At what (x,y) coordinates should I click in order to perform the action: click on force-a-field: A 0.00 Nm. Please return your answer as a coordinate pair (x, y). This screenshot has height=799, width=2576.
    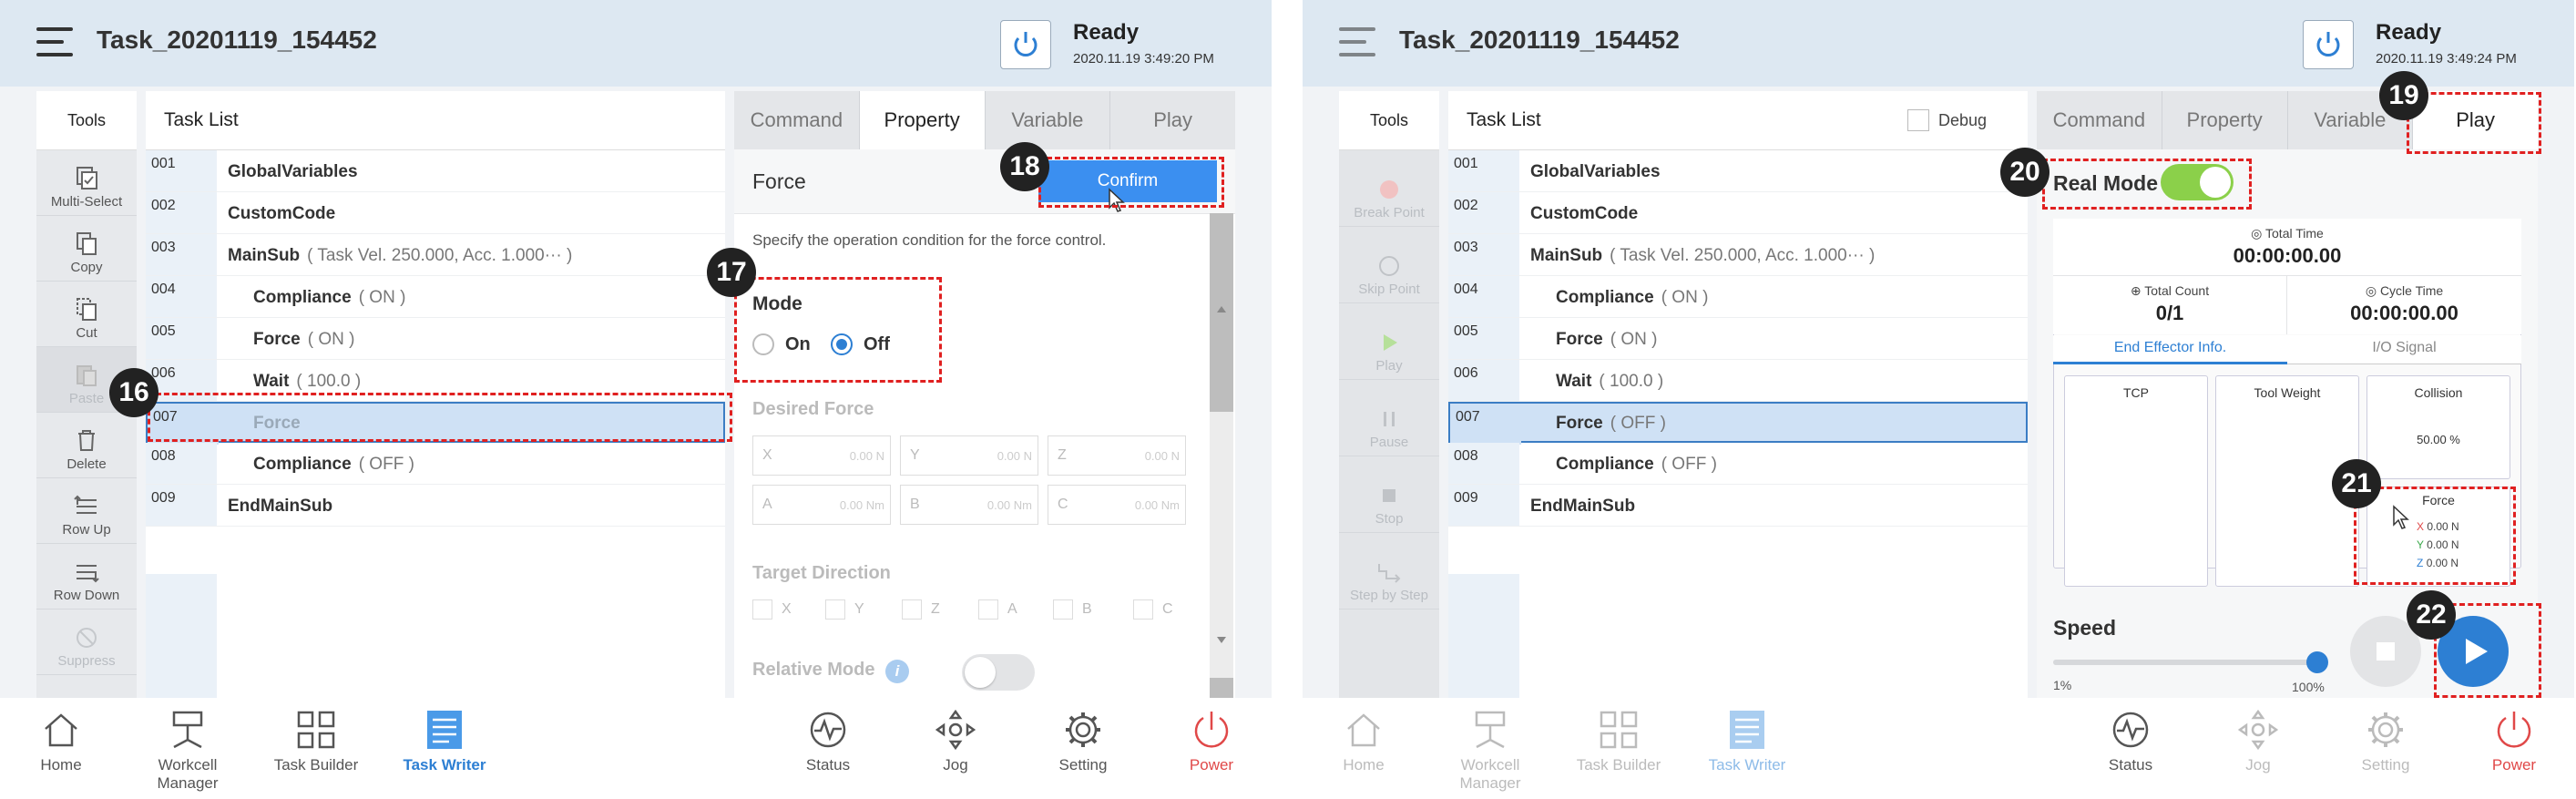
    Looking at the image, I should click on (821, 505).